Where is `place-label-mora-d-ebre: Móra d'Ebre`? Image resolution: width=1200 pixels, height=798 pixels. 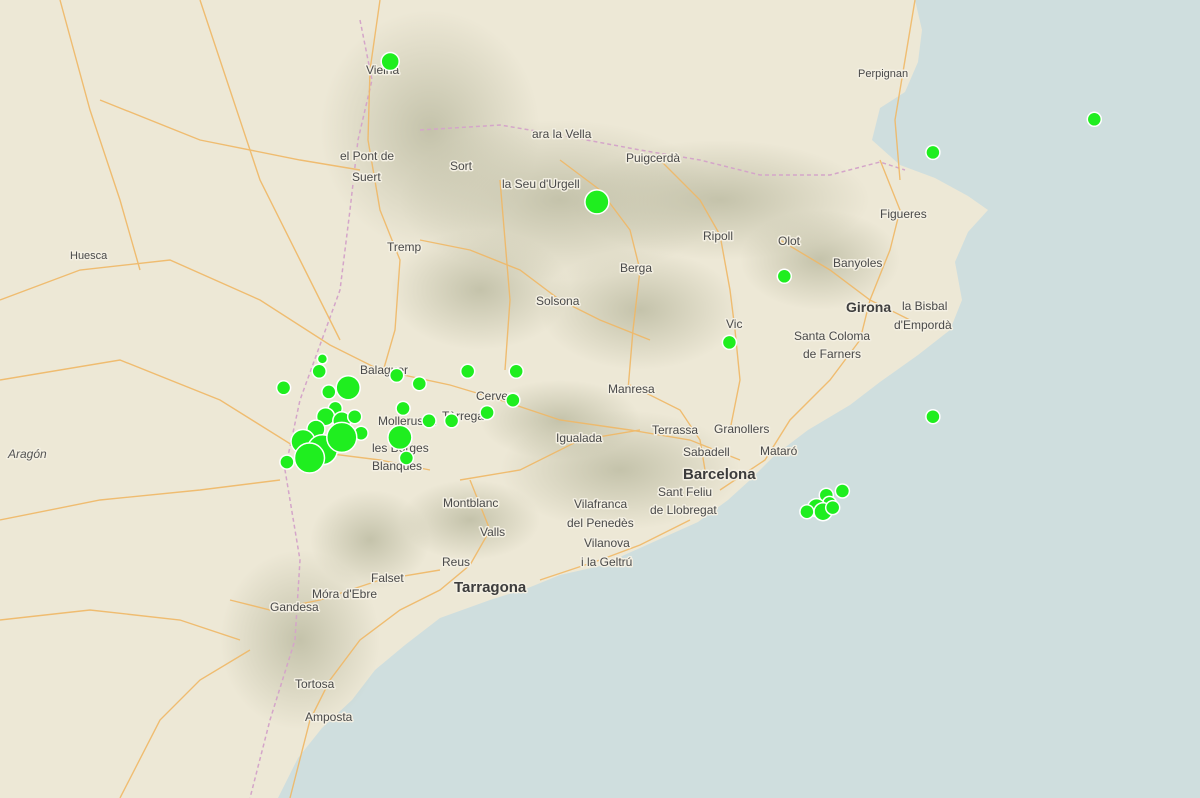 place-label-mora-d-ebre: Móra d'Ebre is located at coordinates (344, 594).